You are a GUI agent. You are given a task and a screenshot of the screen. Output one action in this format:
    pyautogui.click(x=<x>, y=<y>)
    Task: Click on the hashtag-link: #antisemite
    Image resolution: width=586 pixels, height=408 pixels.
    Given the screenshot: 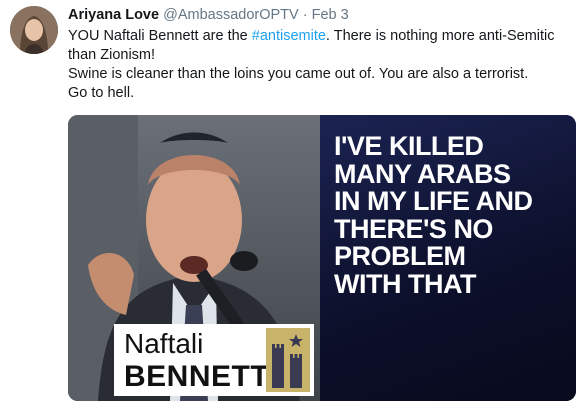 What is the action you would take?
    pyautogui.click(x=289, y=36)
    